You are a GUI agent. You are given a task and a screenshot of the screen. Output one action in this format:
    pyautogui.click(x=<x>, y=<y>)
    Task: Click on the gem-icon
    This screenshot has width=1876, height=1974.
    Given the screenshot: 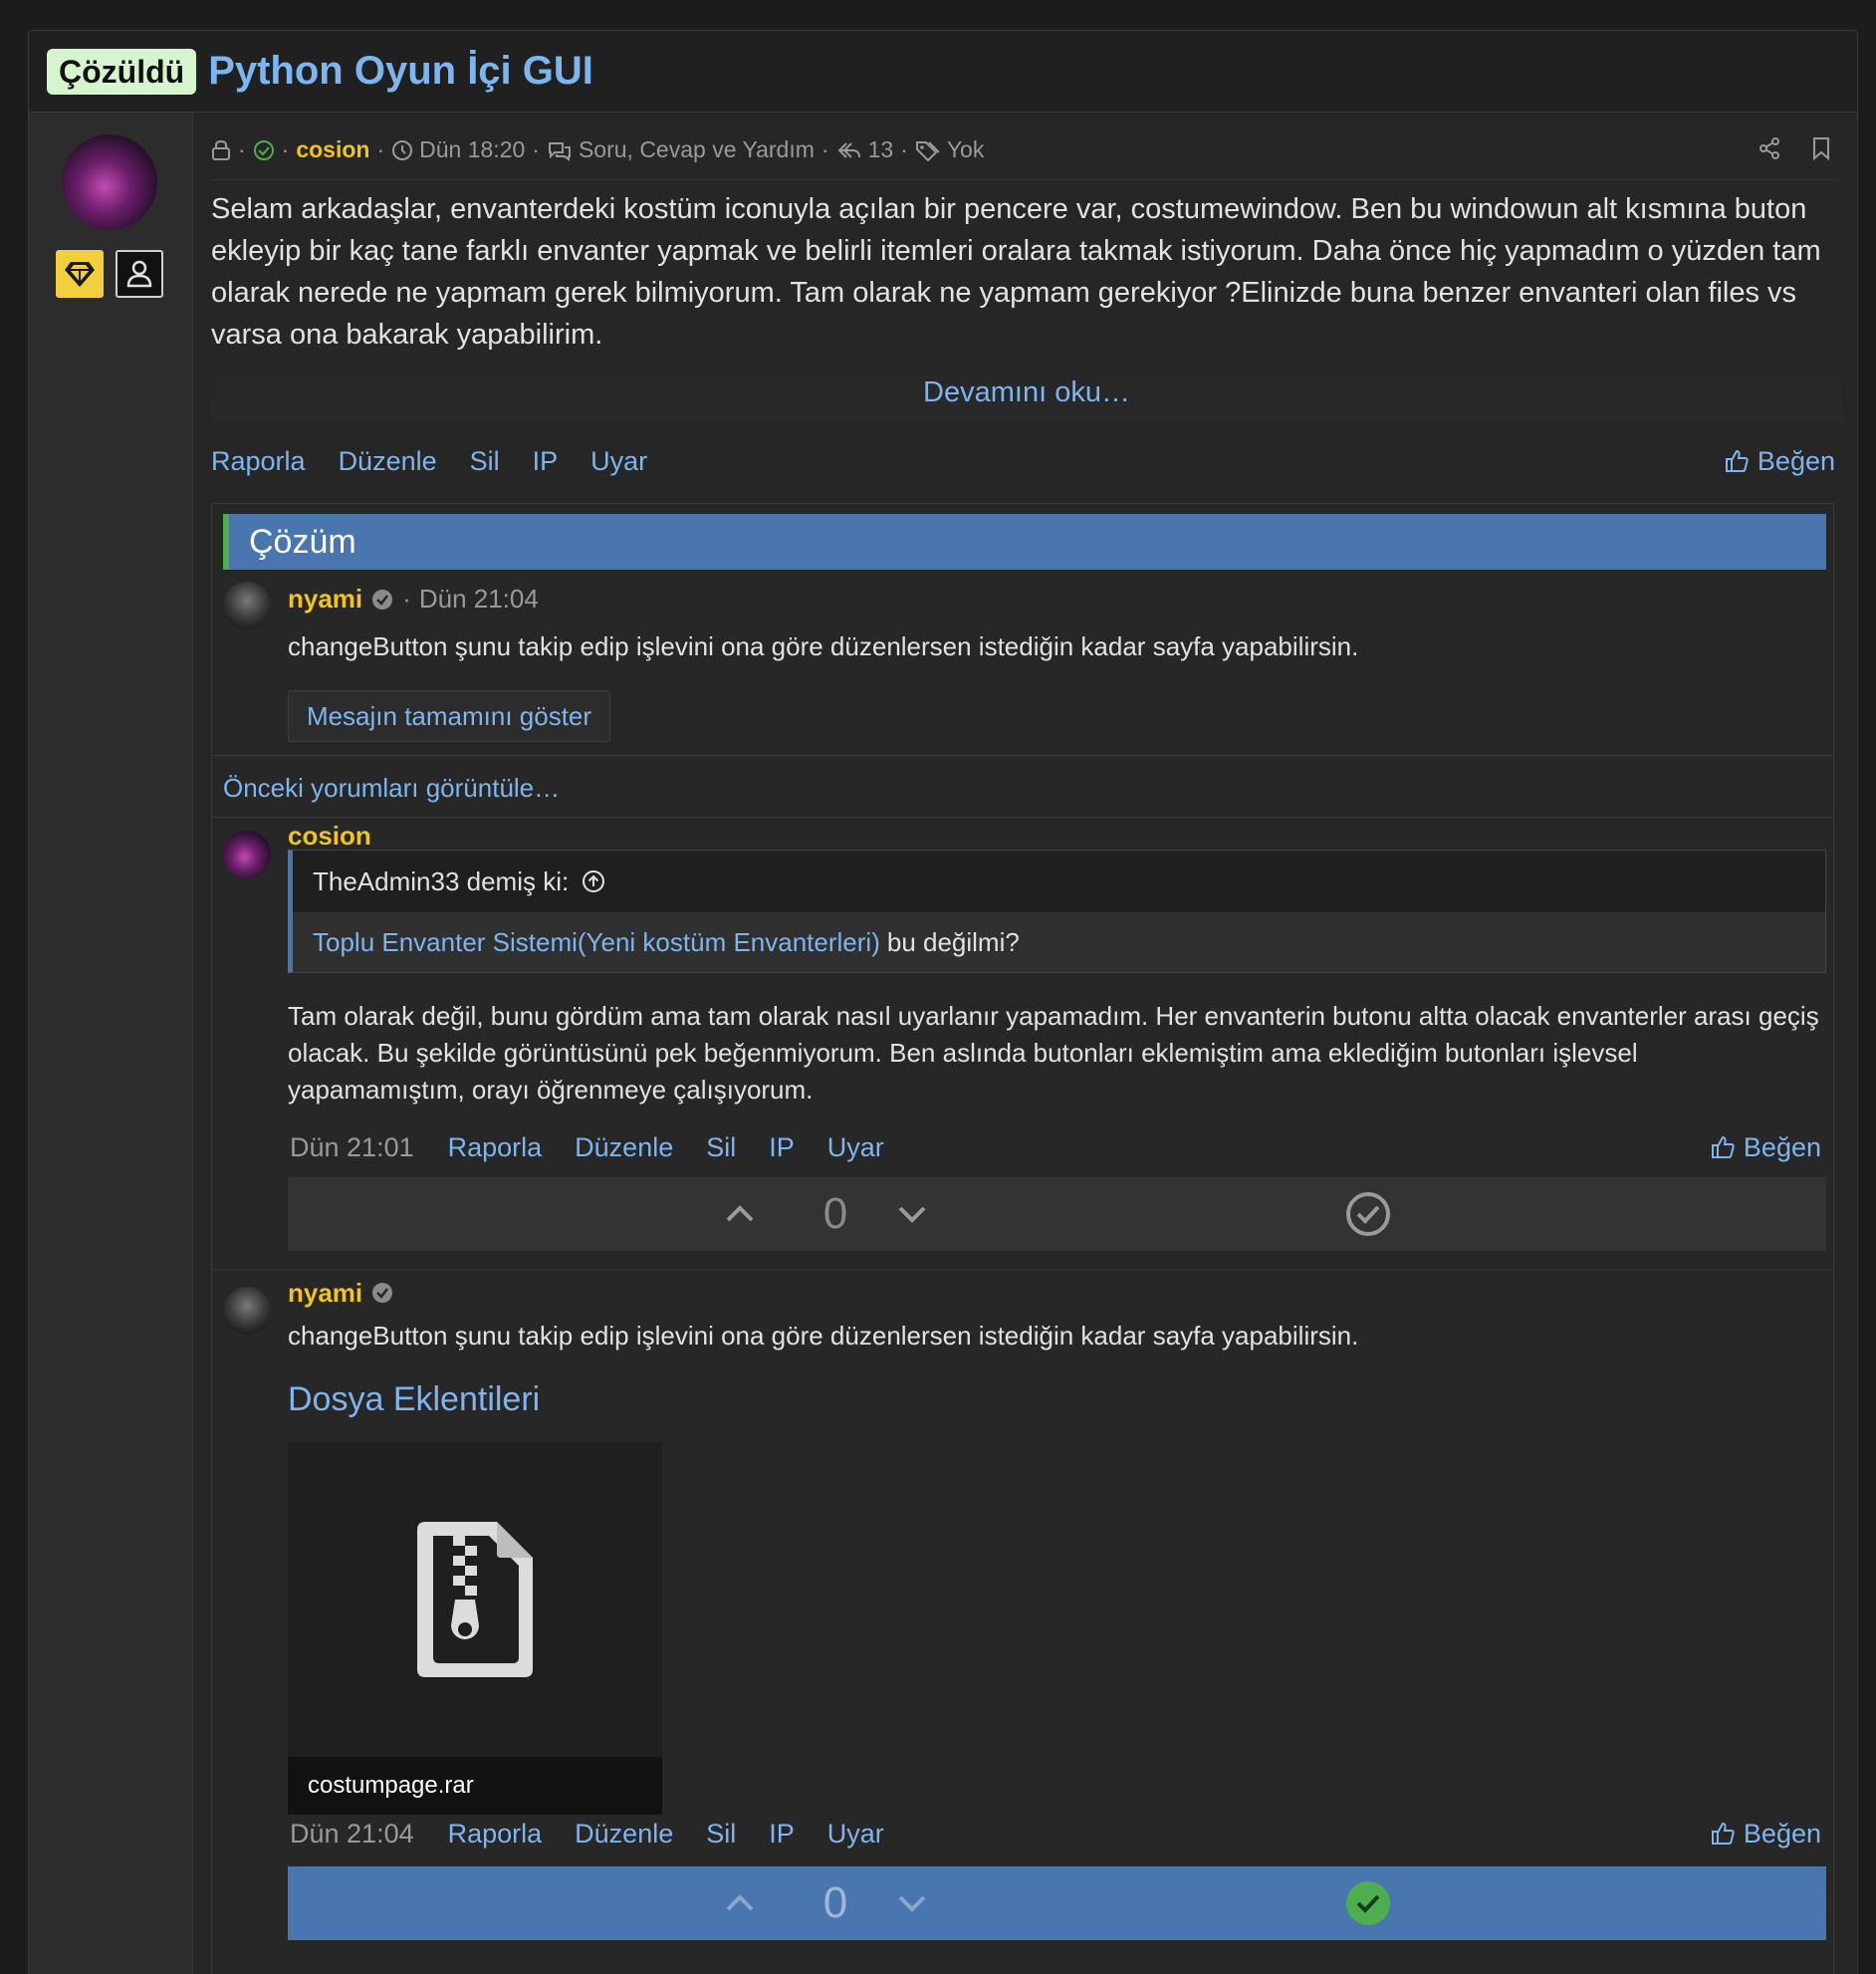 What is the action you would take?
    pyautogui.click(x=80, y=274)
    